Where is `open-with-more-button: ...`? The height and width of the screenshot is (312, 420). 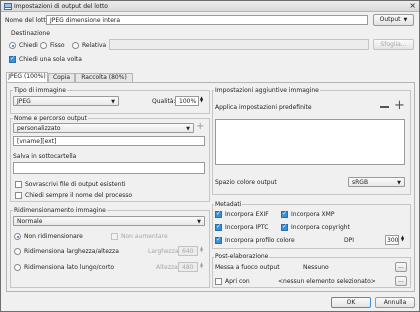
open-with-more-button: ... is located at coordinates (401, 281).